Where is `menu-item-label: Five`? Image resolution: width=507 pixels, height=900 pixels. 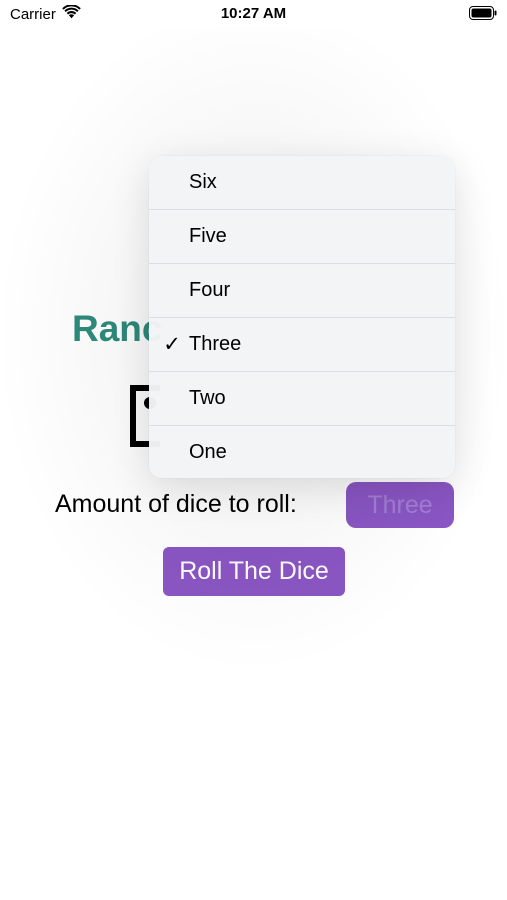
menu-item-label: Five is located at coordinates (208, 236).